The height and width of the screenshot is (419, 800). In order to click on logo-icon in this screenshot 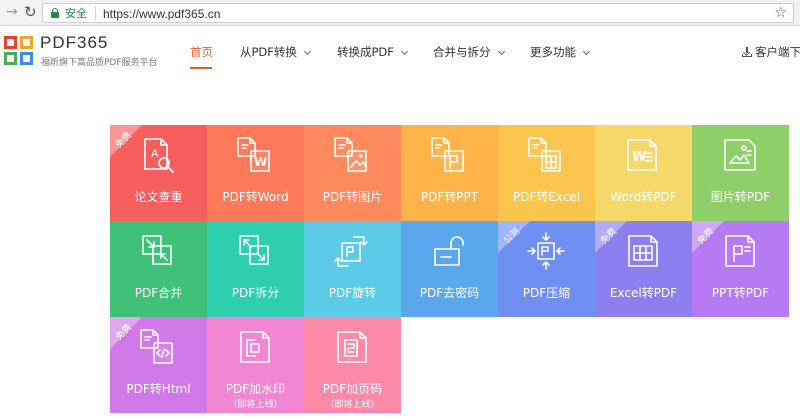, I will do `click(19, 51)`.